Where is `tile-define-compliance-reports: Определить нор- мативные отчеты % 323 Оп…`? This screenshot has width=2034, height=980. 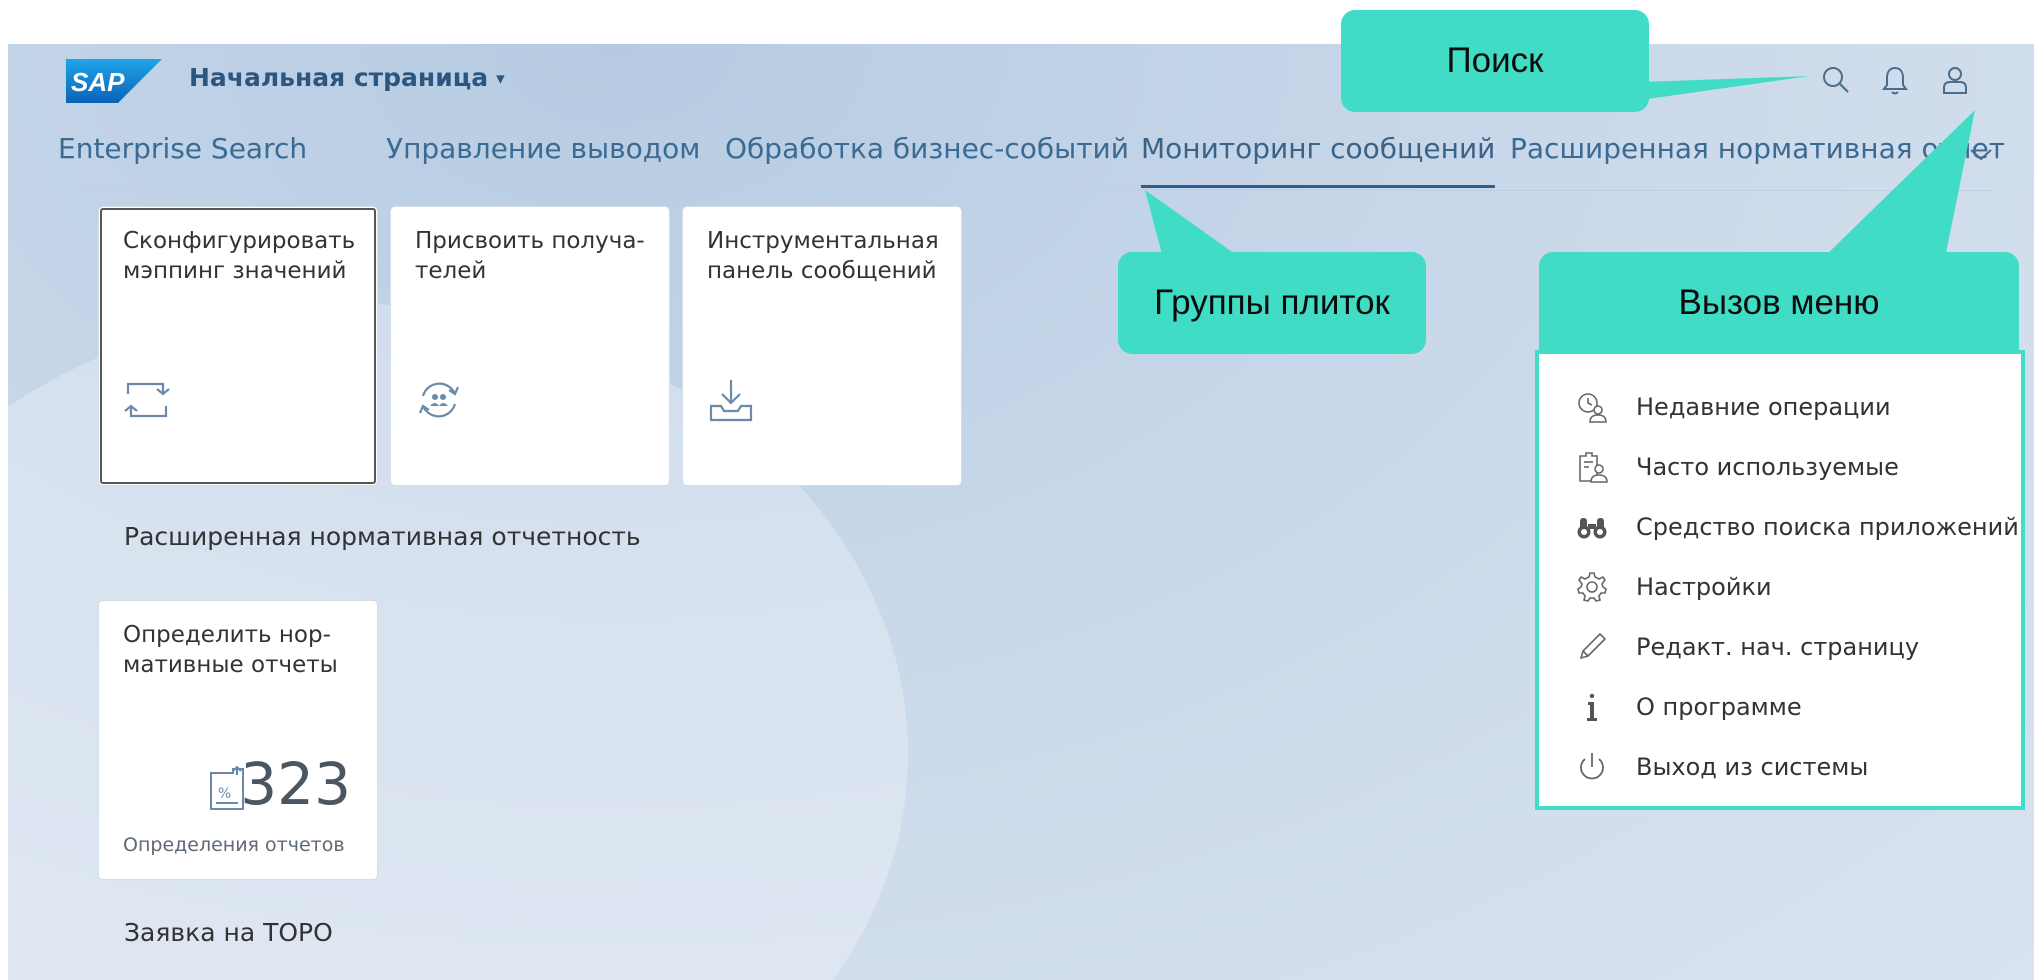 tile-define-compliance-reports: Определить нор- мативные отчеты % 323 Оп… is located at coordinates (238, 740).